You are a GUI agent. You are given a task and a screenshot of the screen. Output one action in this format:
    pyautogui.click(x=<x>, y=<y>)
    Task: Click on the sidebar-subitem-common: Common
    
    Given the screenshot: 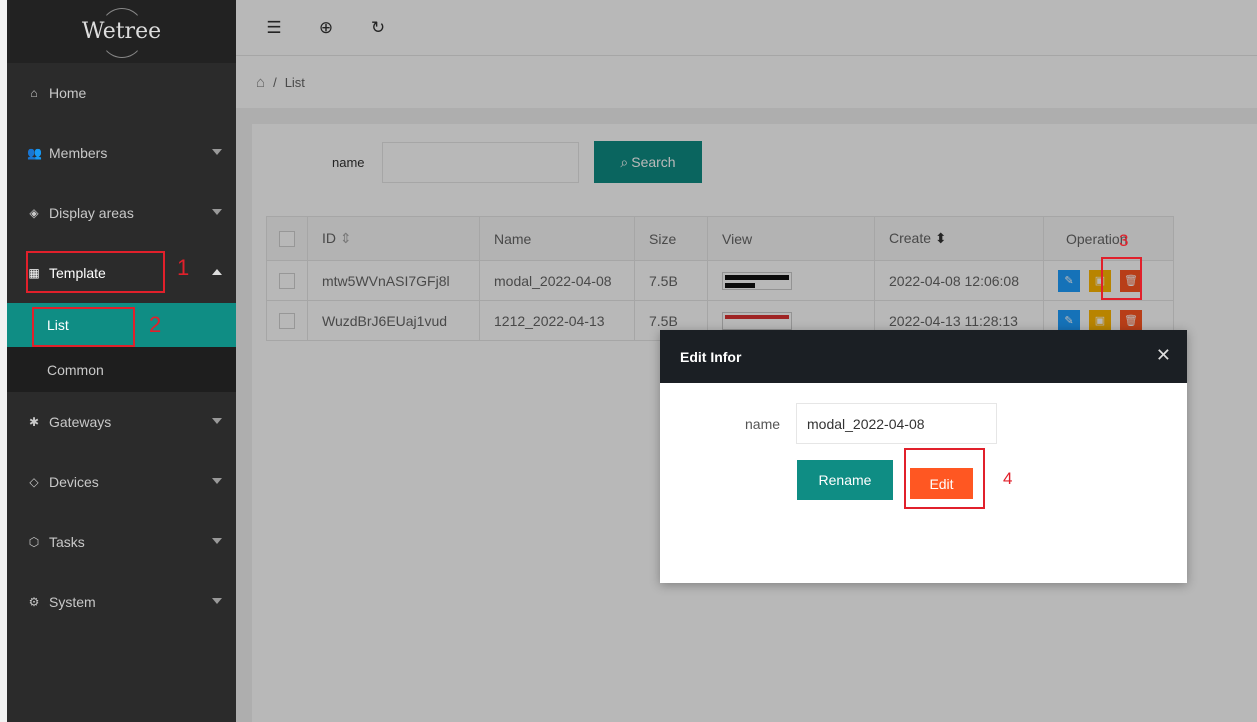 What is the action you would take?
    pyautogui.click(x=121, y=369)
    